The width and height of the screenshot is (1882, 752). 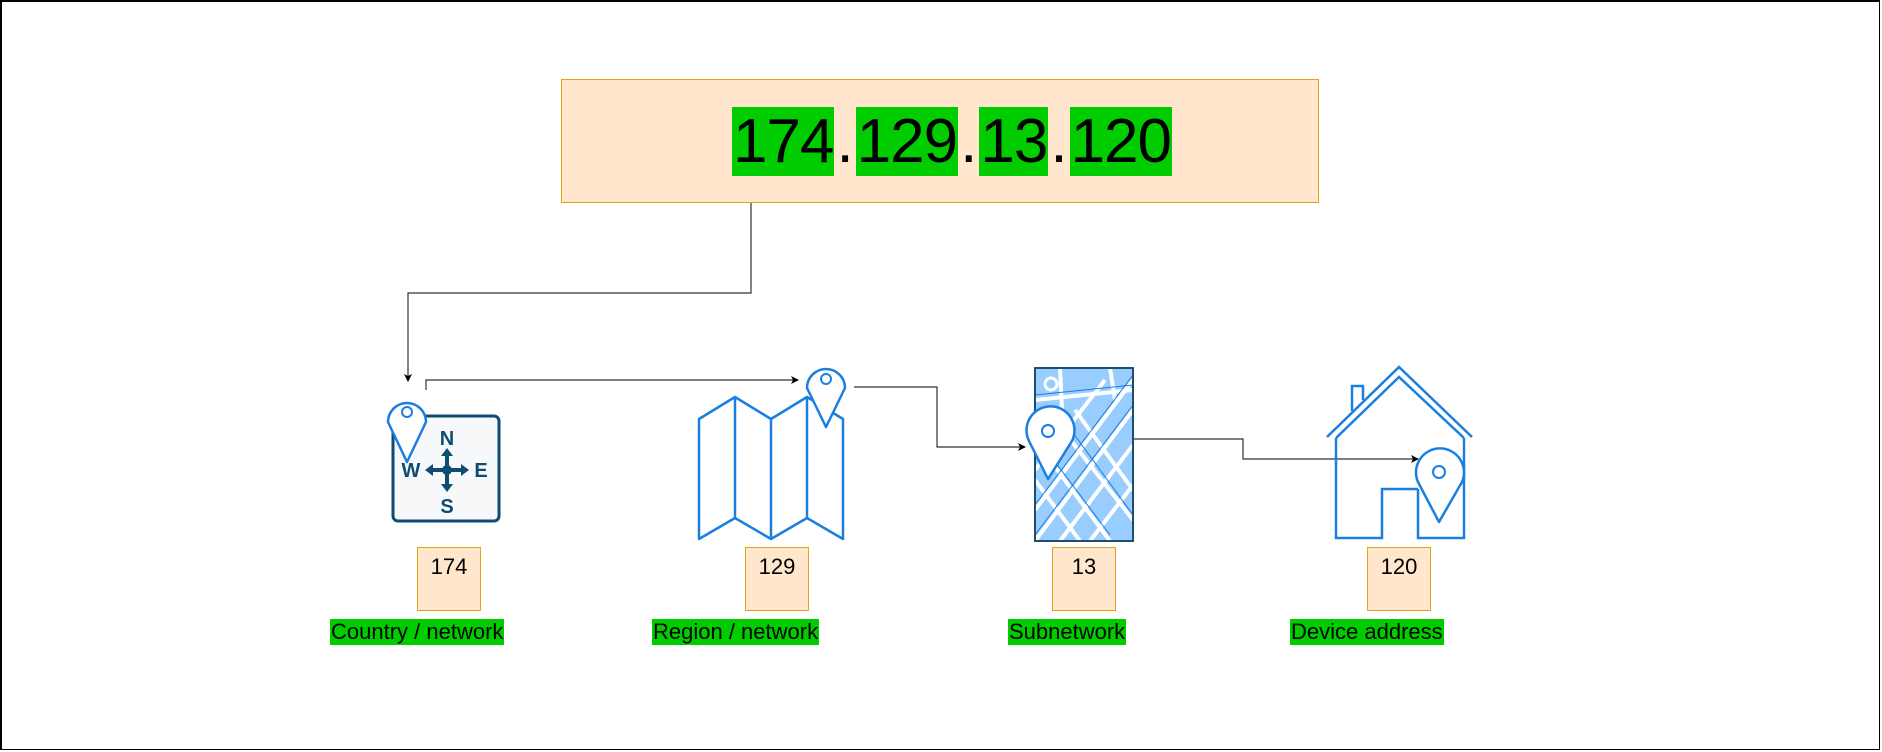 What do you see at coordinates (417, 632) in the screenshot?
I see `country-label: Country / network` at bounding box center [417, 632].